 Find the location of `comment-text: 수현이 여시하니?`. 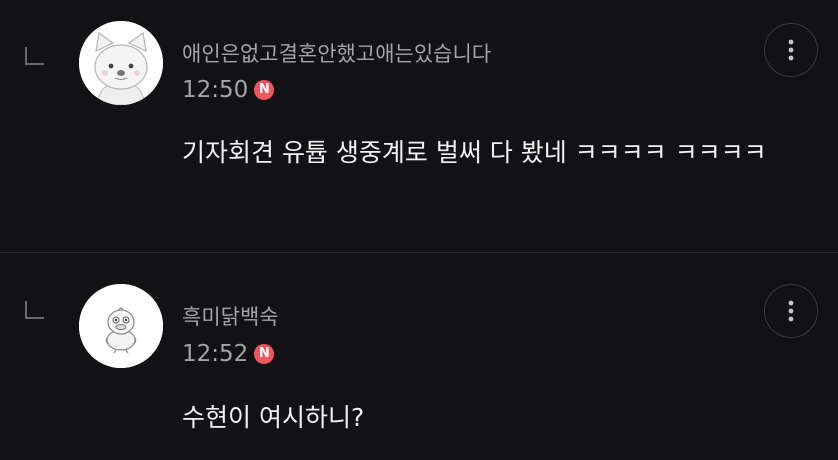

comment-text: 수현이 여시하니? is located at coordinates (273, 417).